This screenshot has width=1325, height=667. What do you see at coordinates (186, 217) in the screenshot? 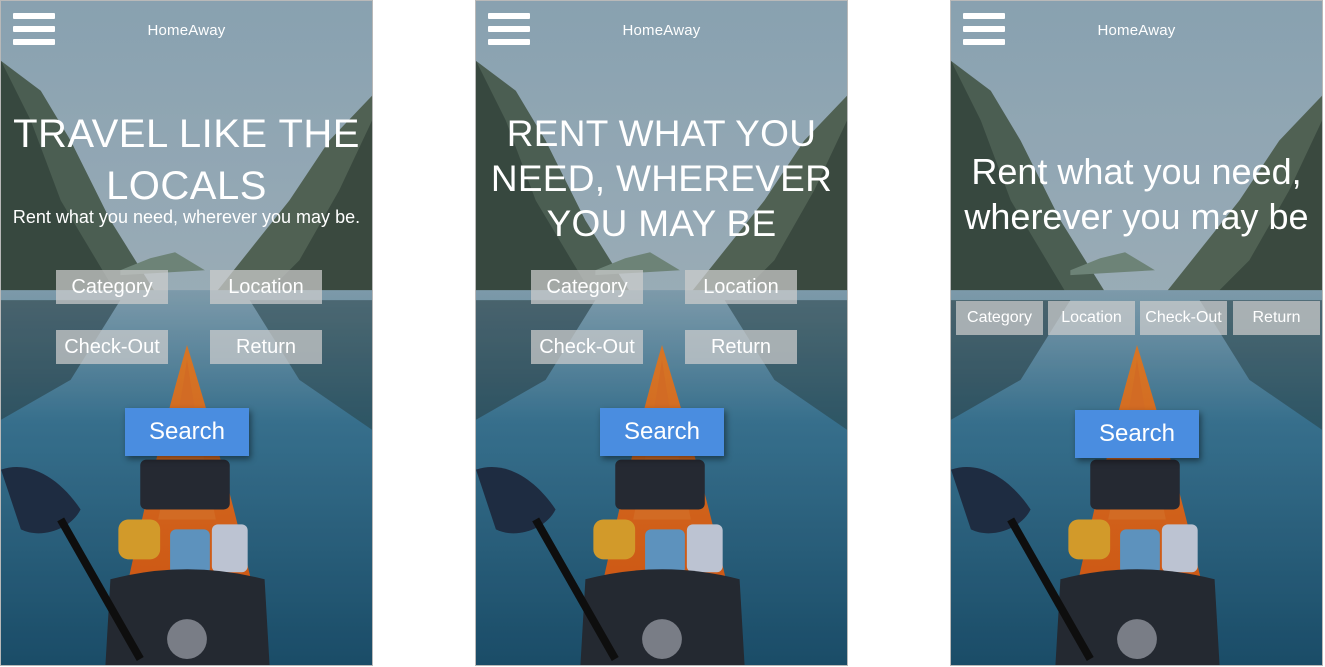
I see `tagline: Rent what you need, wherever you may be.` at bounding box center [186, 217].